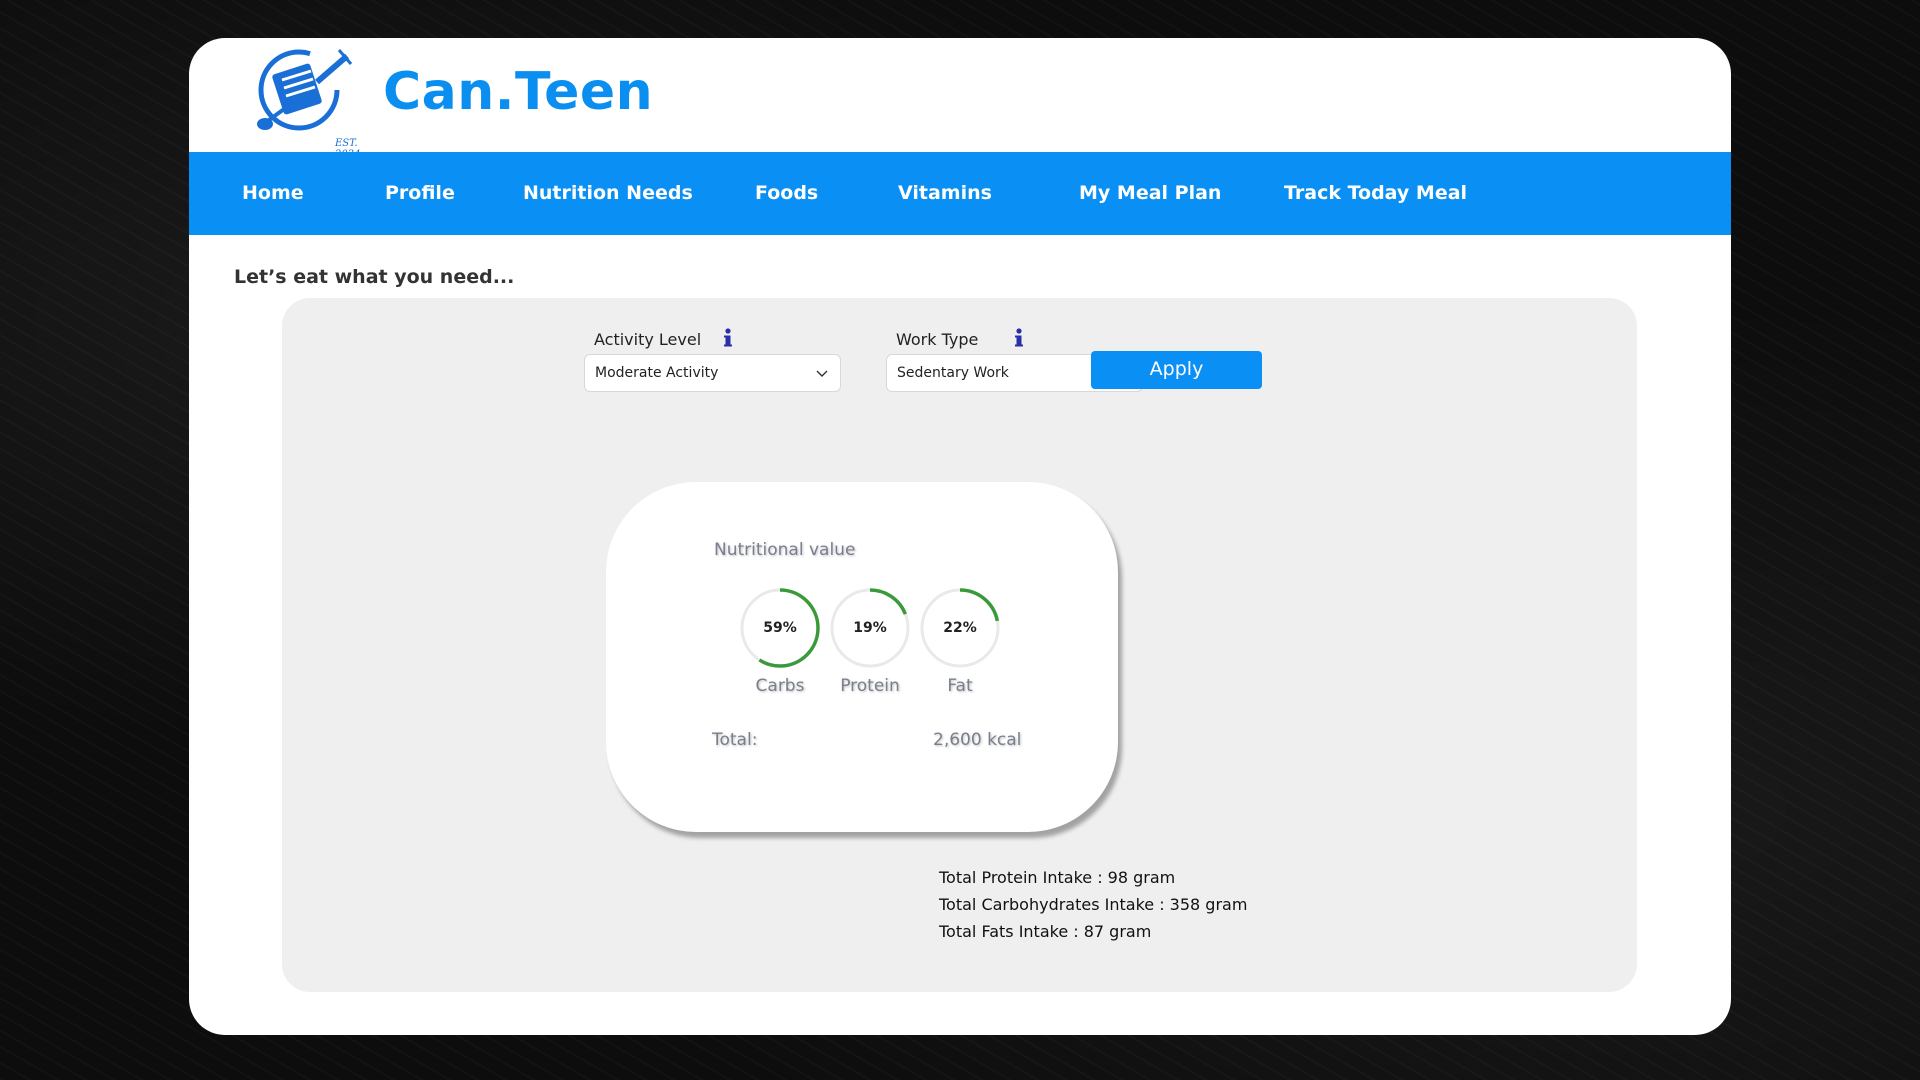  I want to click on total-label: Total:, so click(735, 740).